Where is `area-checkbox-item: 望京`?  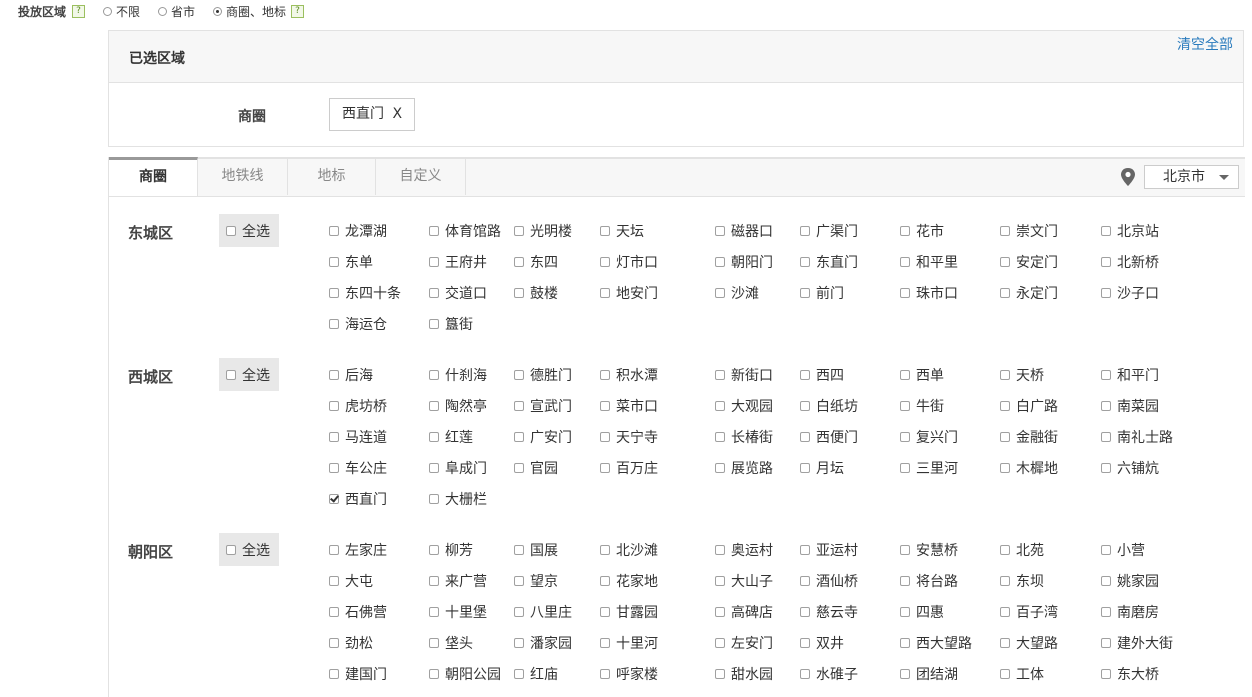
area-checkbox-item: 望京 is located at coordinates (536, 581).